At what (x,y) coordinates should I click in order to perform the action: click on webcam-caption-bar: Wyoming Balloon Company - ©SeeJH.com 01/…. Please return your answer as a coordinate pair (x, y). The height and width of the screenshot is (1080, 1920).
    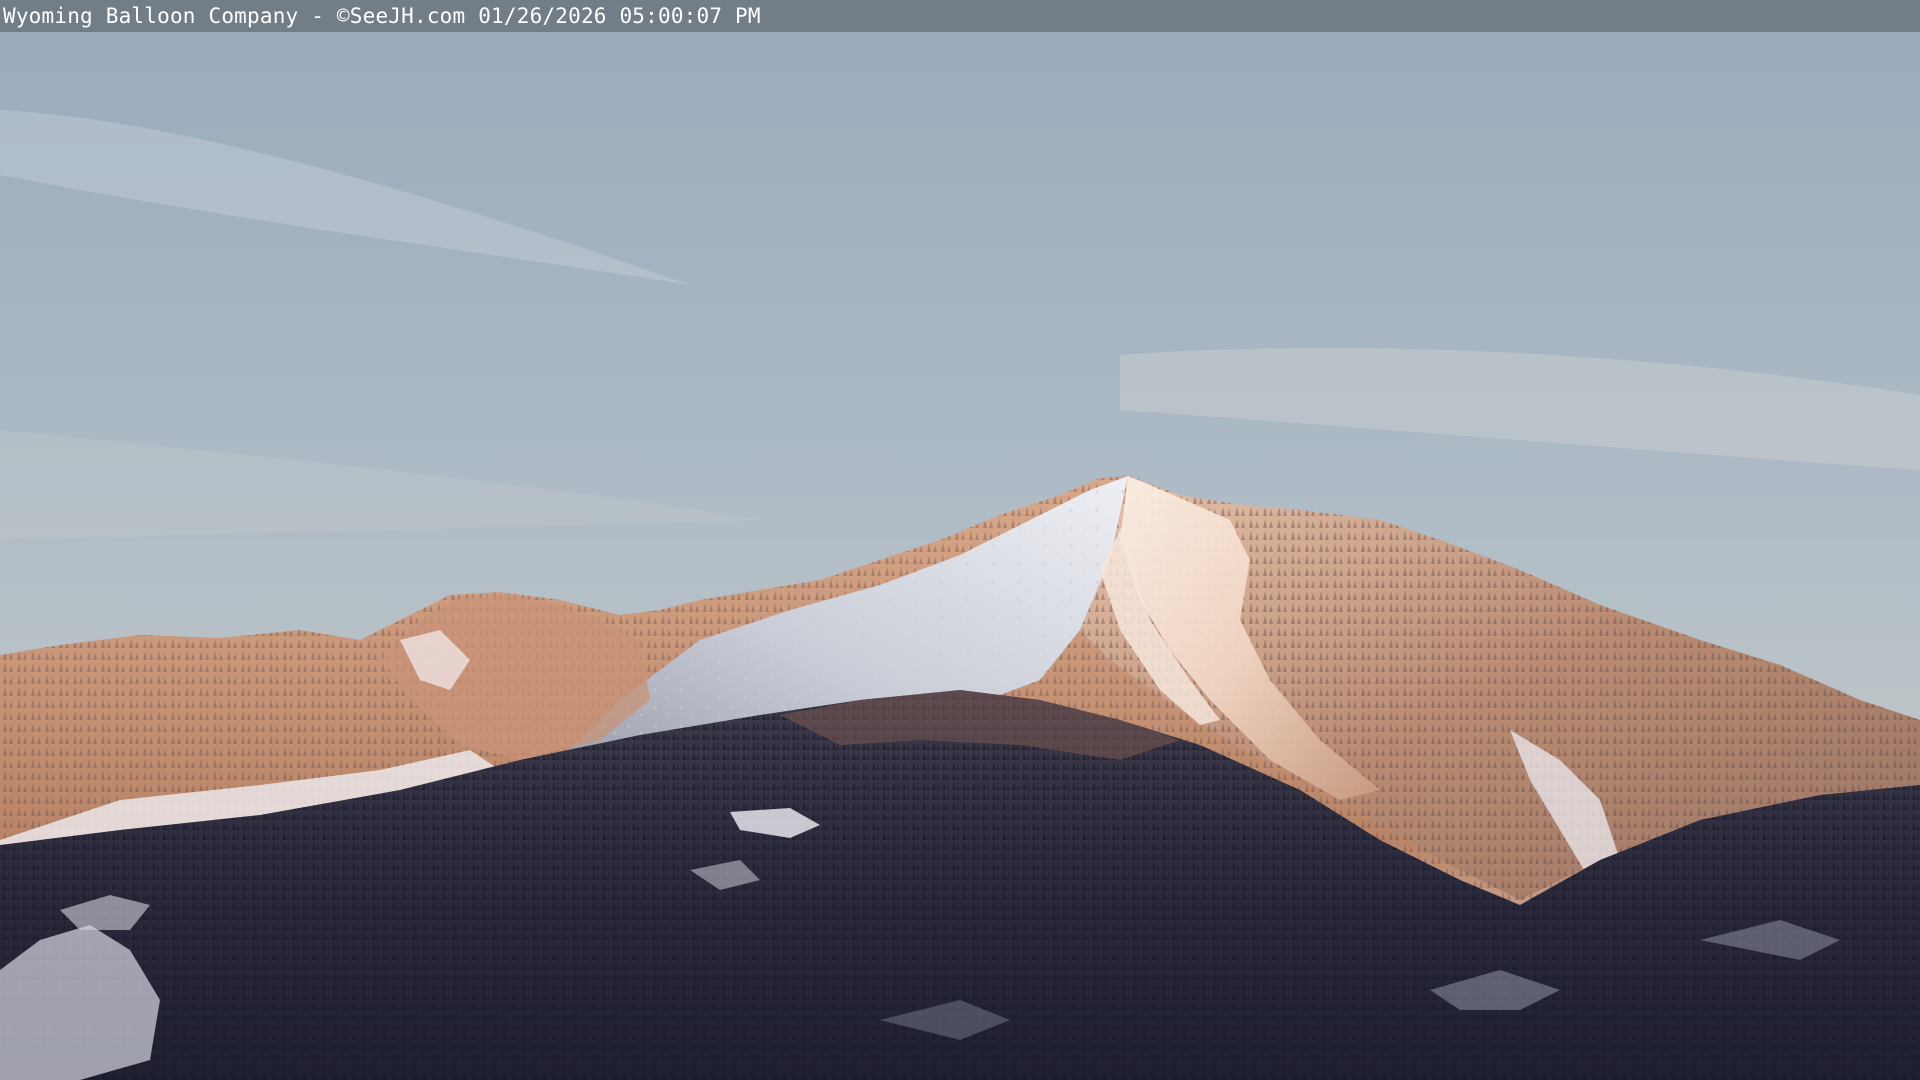
    Looking at the image, I should click on (960, 16).